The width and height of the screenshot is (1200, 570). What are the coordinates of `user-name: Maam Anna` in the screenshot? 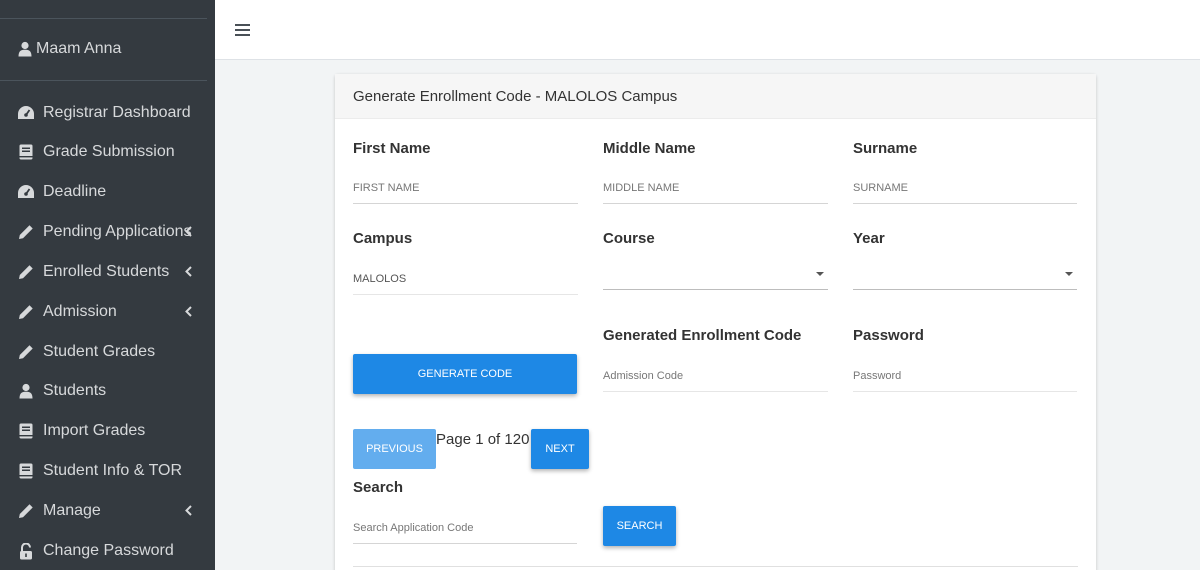 It's located at (79, 48).